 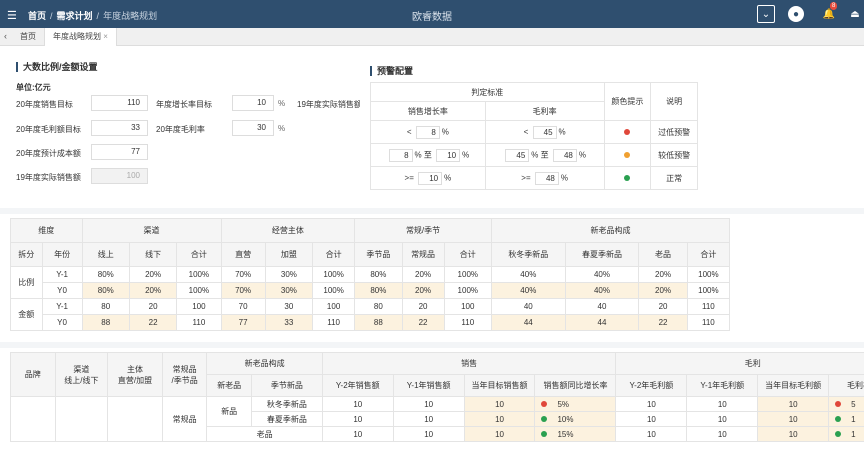 What do you see at coordinates (853, 434) in the screenshot?
I see `rate-value: 1` at bounding box center [853, 434].